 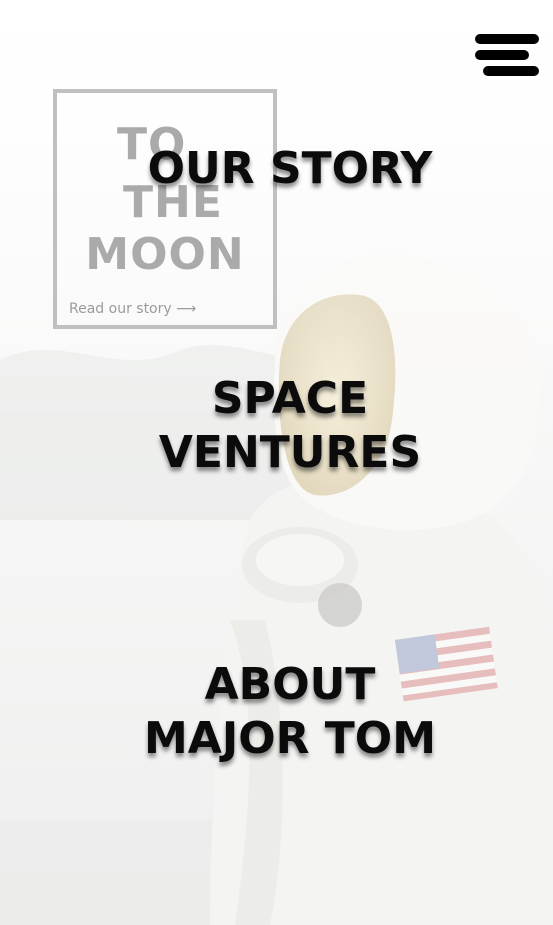 What do you see at coordinates (290, 168) in the screenshot?
I see `nav-item-our-story-line1: OUR STORY` at bounding box center [290, 168].